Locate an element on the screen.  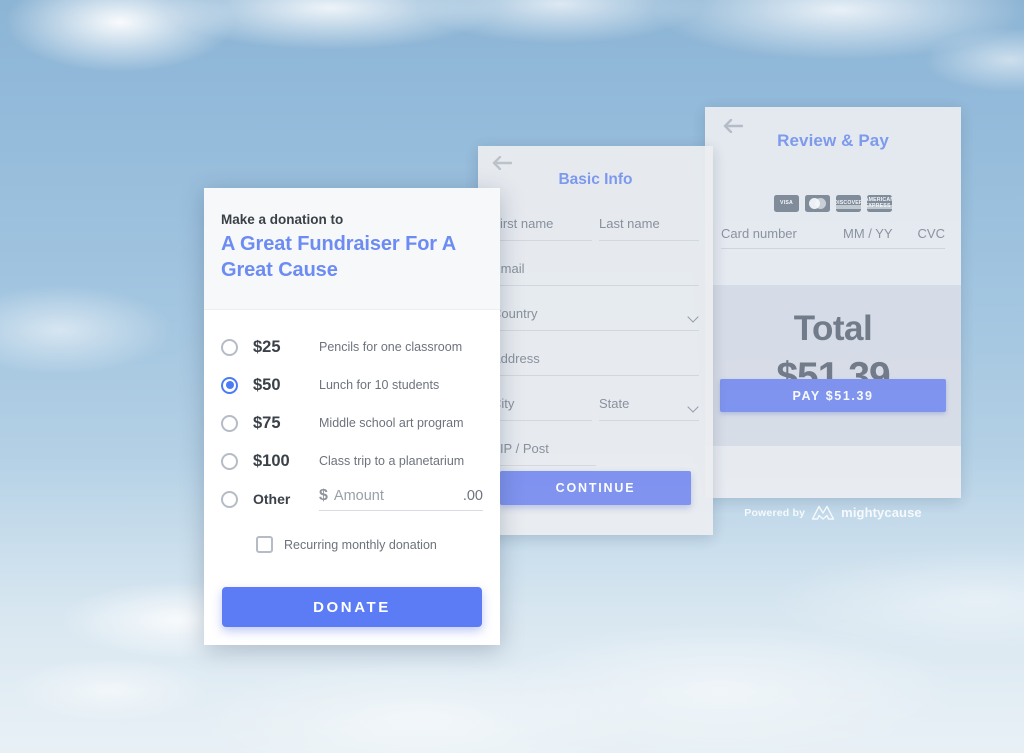
card-brand-icons: VISA DISCOVER AMERICAN EXPRESS is located at coordinates (833, 203).